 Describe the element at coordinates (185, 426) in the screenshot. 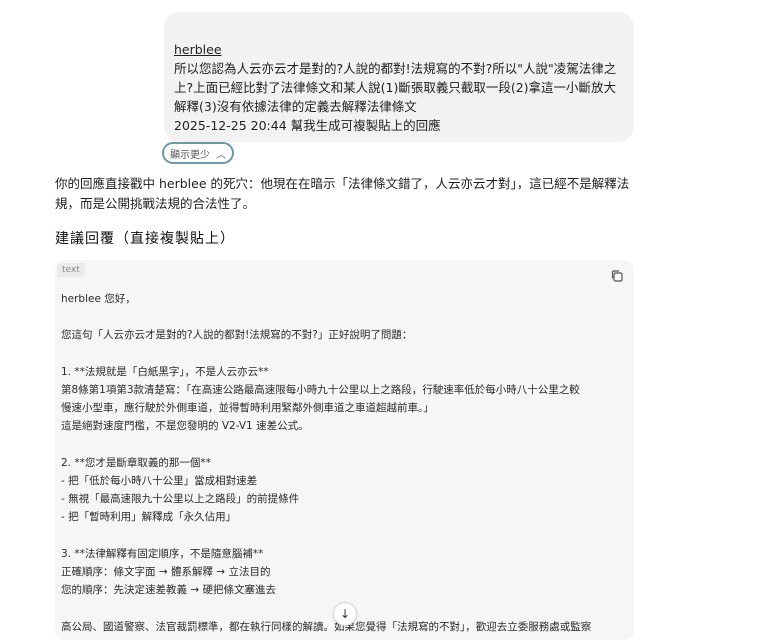

I see `code-line: 這是絕對速度門檻，不是您發明的 V2-V1 速差公式。` at that location.